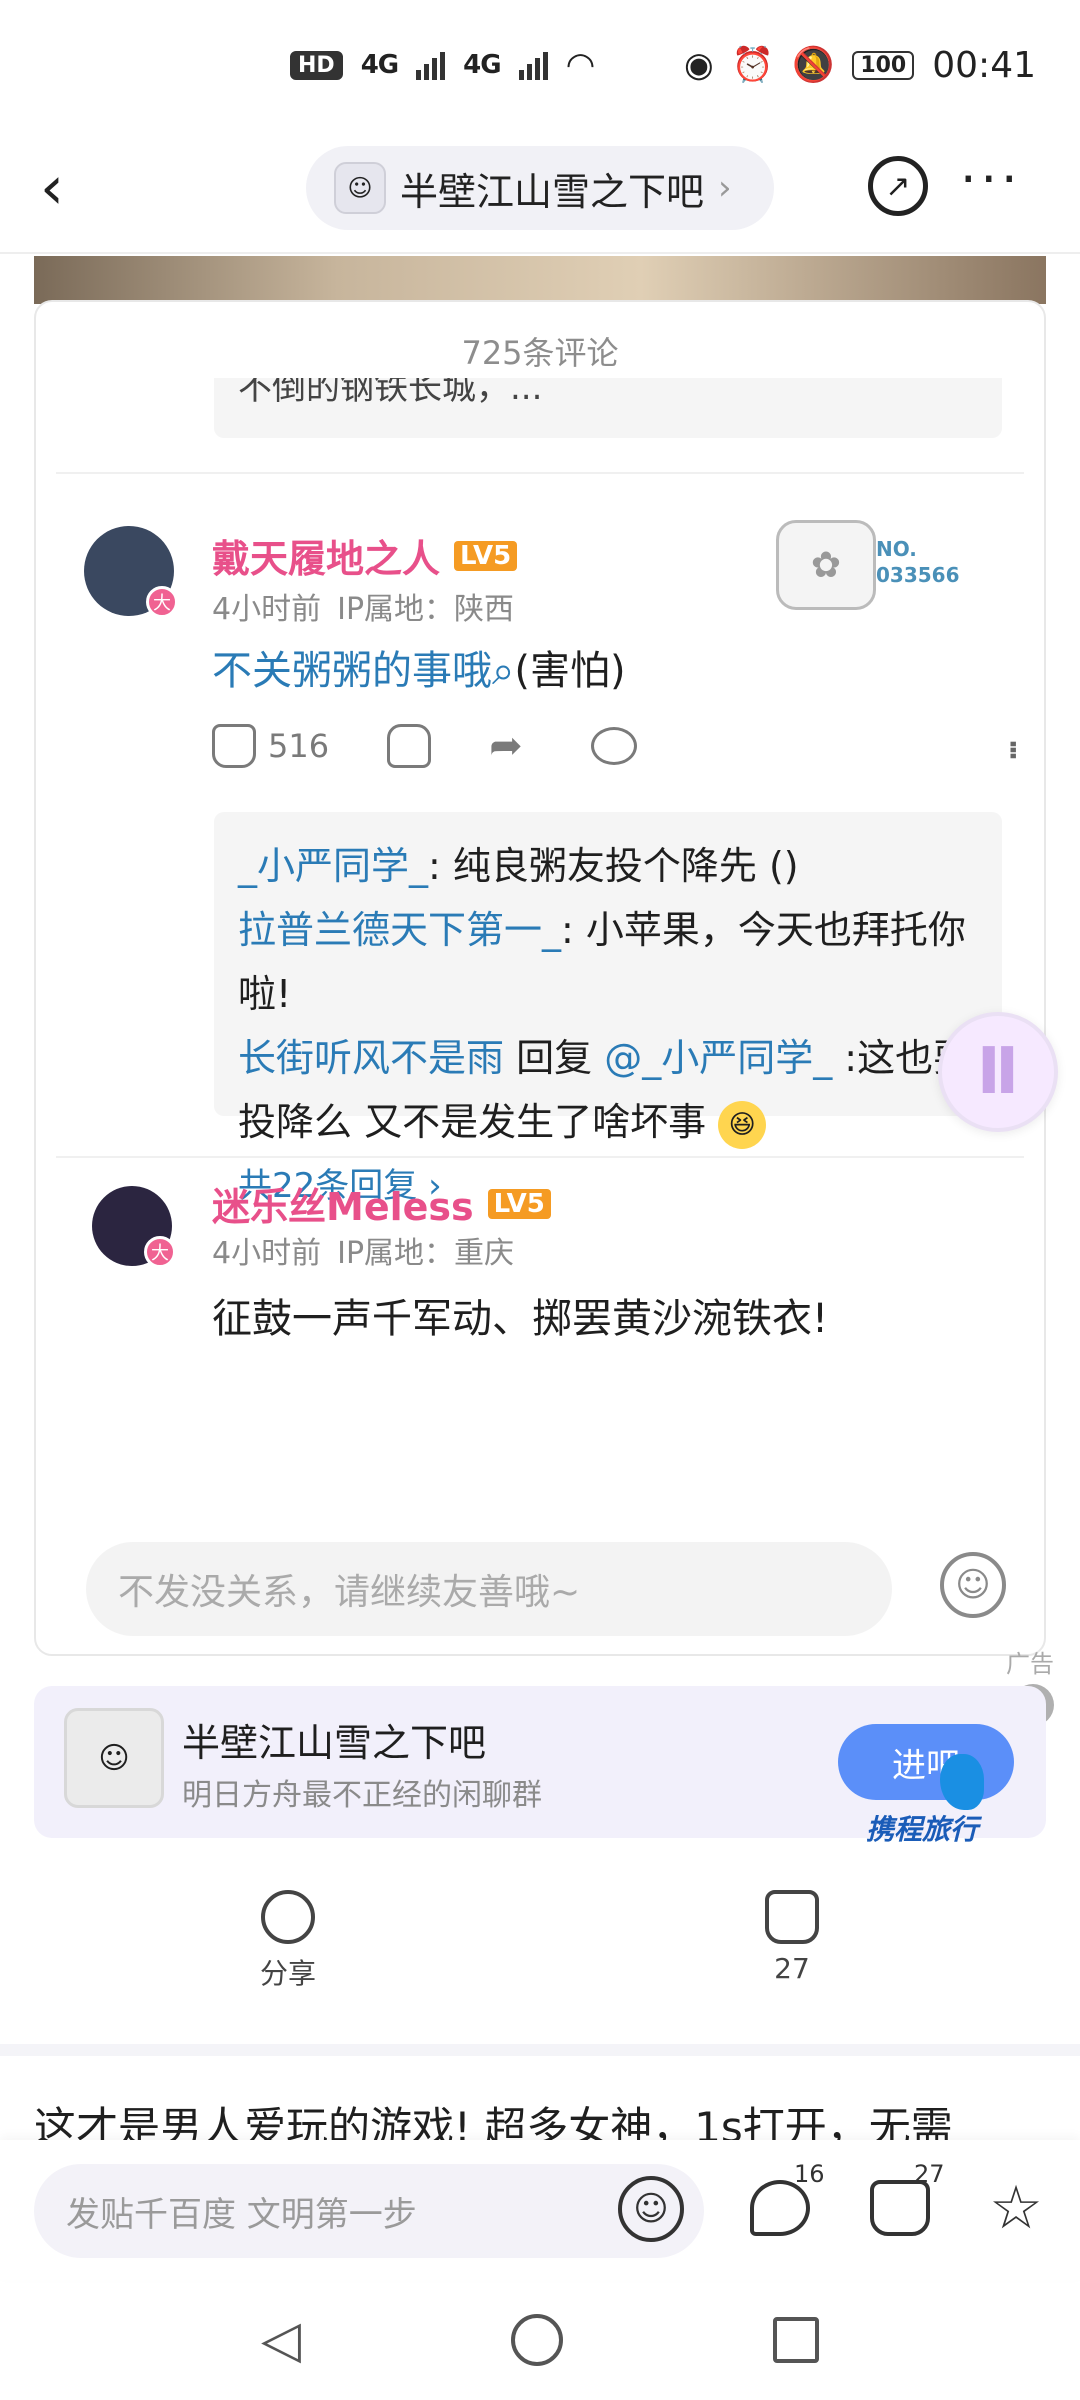 This screenshot has height=2400, width=1080. What do you see at coordinates (883, 65) in the screenshot?
I see `battery-icon: 100` at bounding box center [883, 65].